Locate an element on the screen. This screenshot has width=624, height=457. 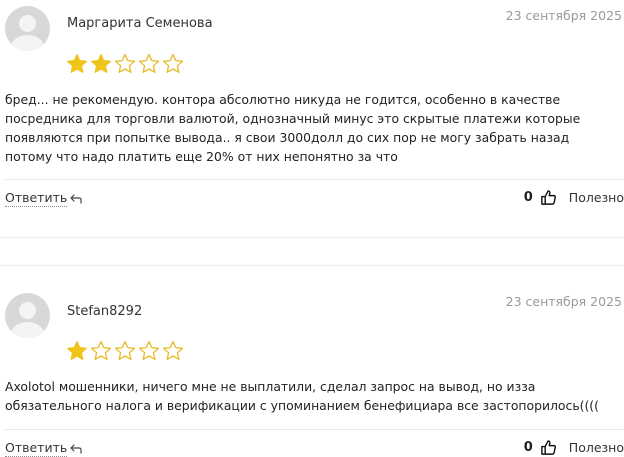
review-author: Маргарита Семенова is located at coordinates (140, 23).